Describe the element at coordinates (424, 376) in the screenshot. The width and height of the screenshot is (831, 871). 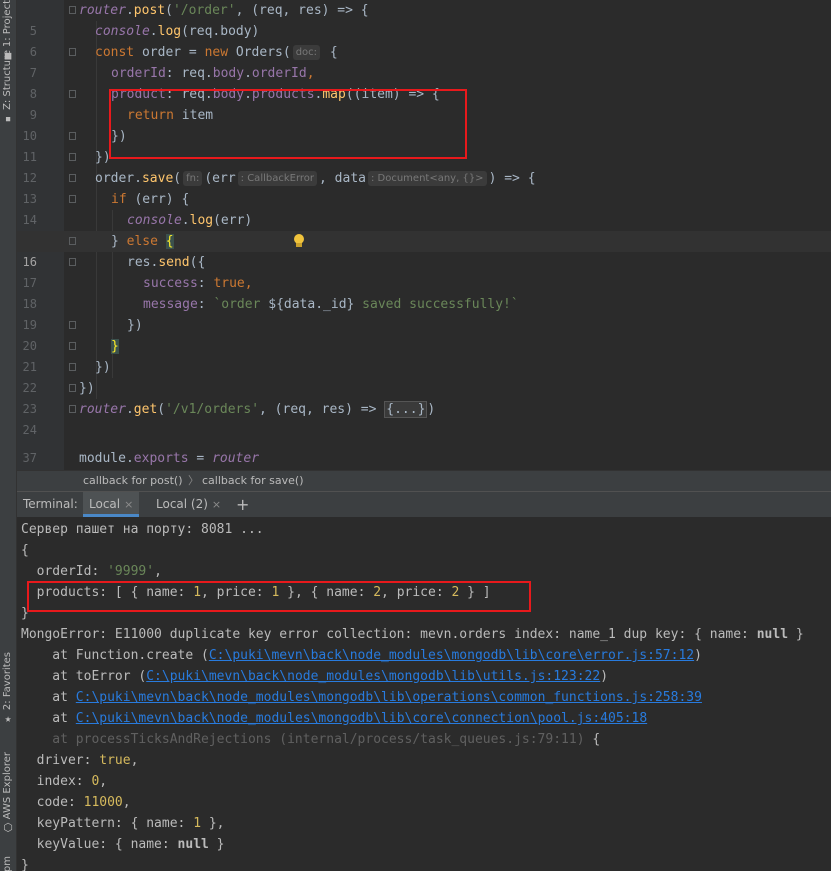
I see `code-line-22: 22 })` at that location.